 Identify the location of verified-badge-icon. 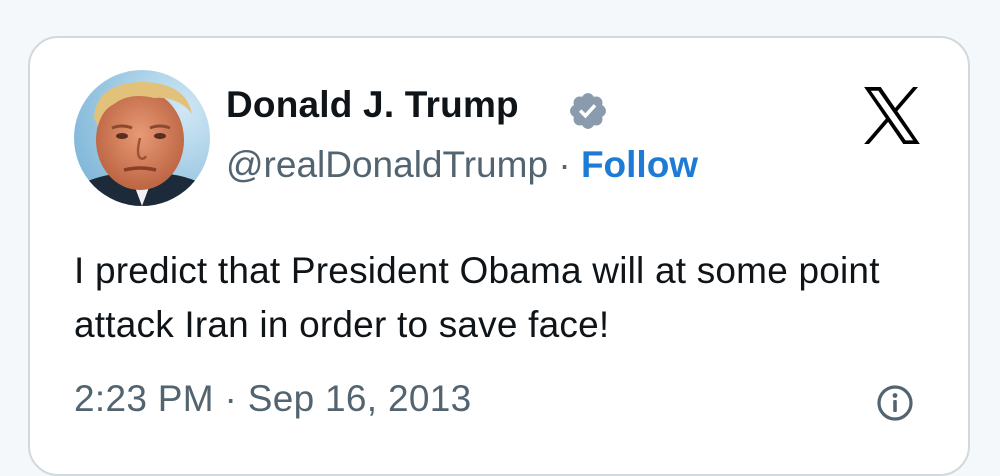
(588, 111).